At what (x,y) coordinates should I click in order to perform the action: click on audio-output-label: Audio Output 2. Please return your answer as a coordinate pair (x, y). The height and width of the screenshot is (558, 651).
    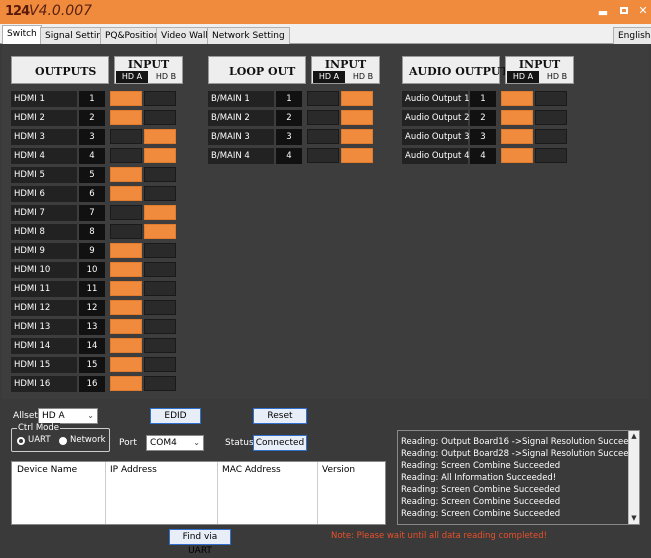
    Looking at the image, I should click on (436, 118).